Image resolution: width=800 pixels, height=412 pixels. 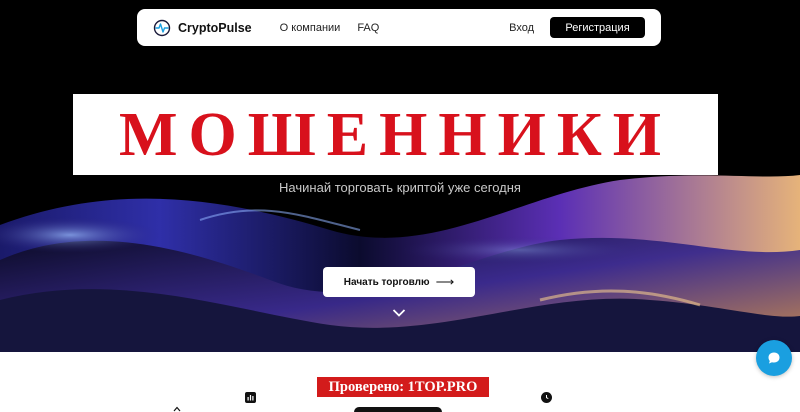 I want to click on bar-chart-icon, so click(x=250, y=397).